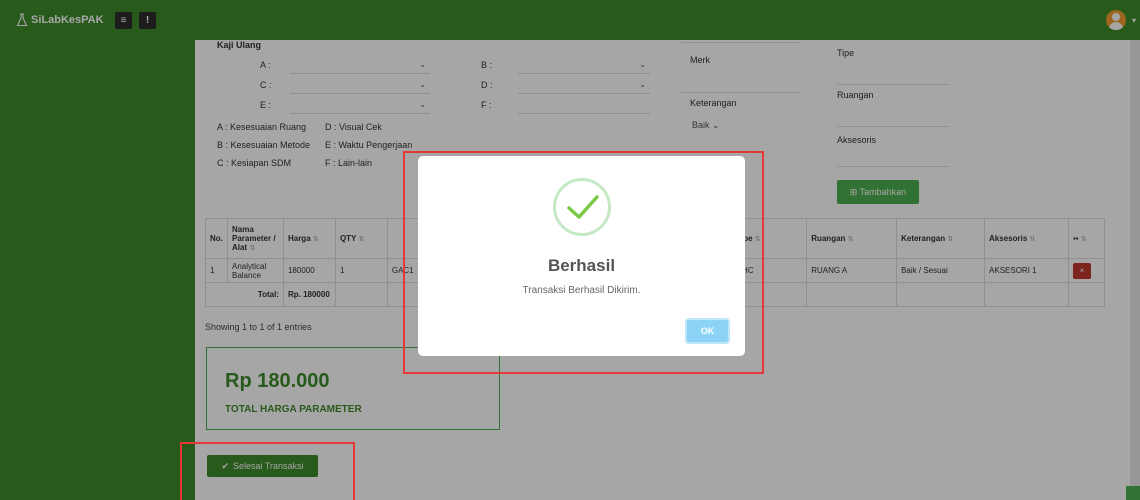 This screenshot has width=1140, height=500. What do you see at coordinates (267, 471) in the screenshot?
I see `highlight-selesai-box` at bounding box center [267, 471].